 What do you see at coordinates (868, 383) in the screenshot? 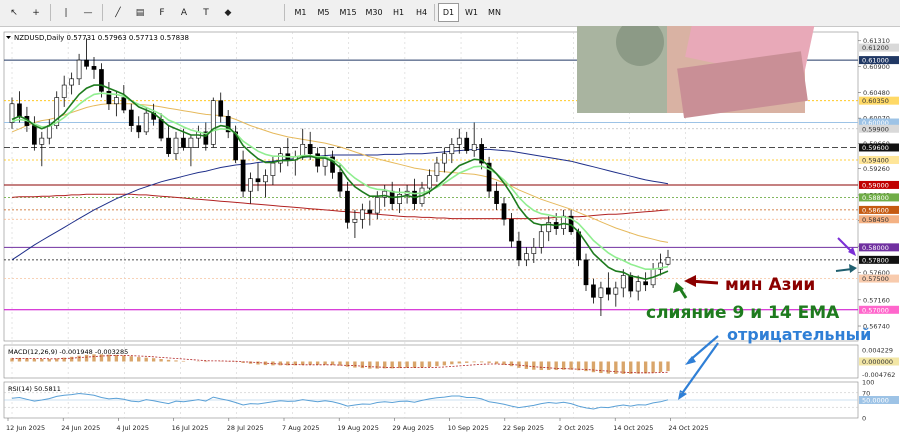
I see `rsi-tick-label: 100` at bounding box center [868, 383].